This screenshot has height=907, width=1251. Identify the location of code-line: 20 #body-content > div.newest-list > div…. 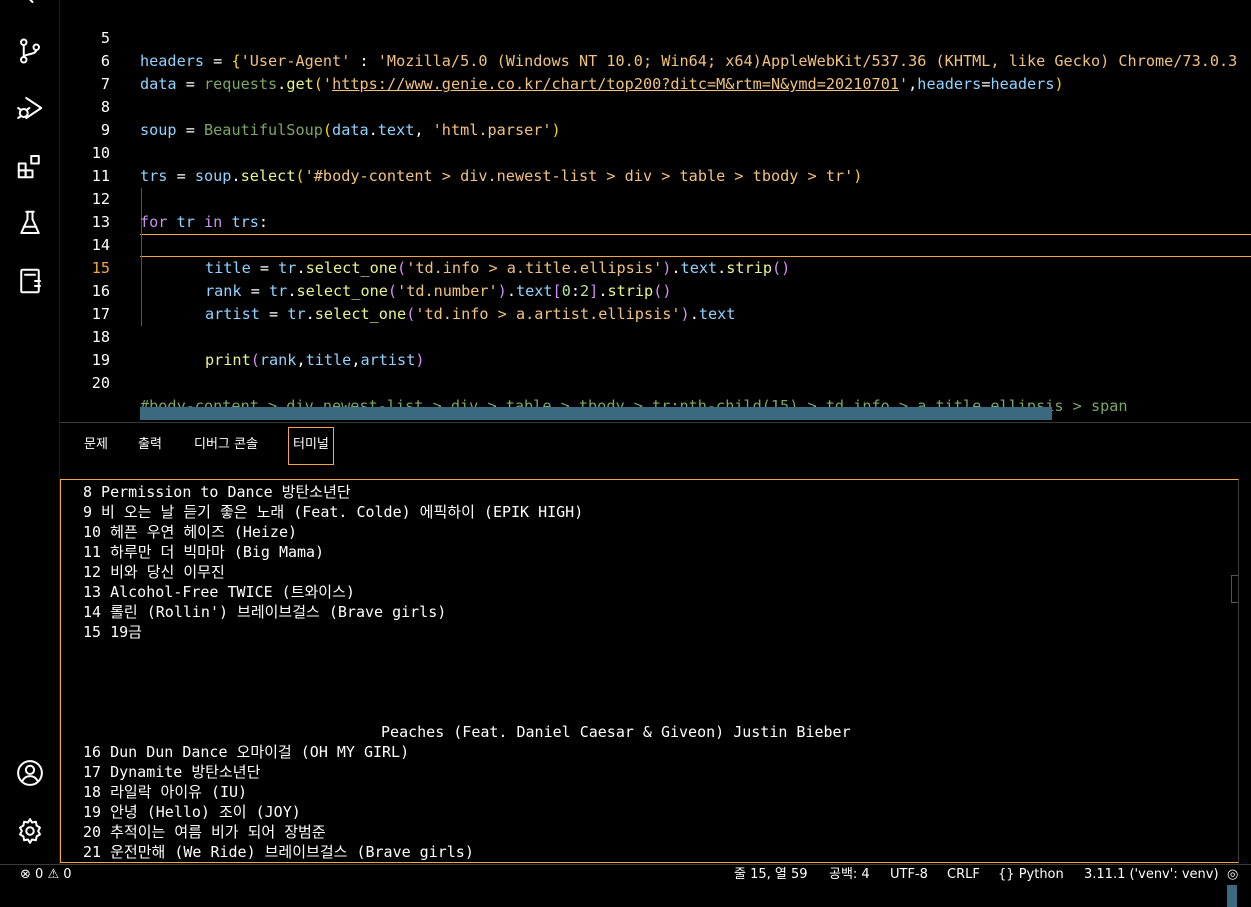
(655, 382).